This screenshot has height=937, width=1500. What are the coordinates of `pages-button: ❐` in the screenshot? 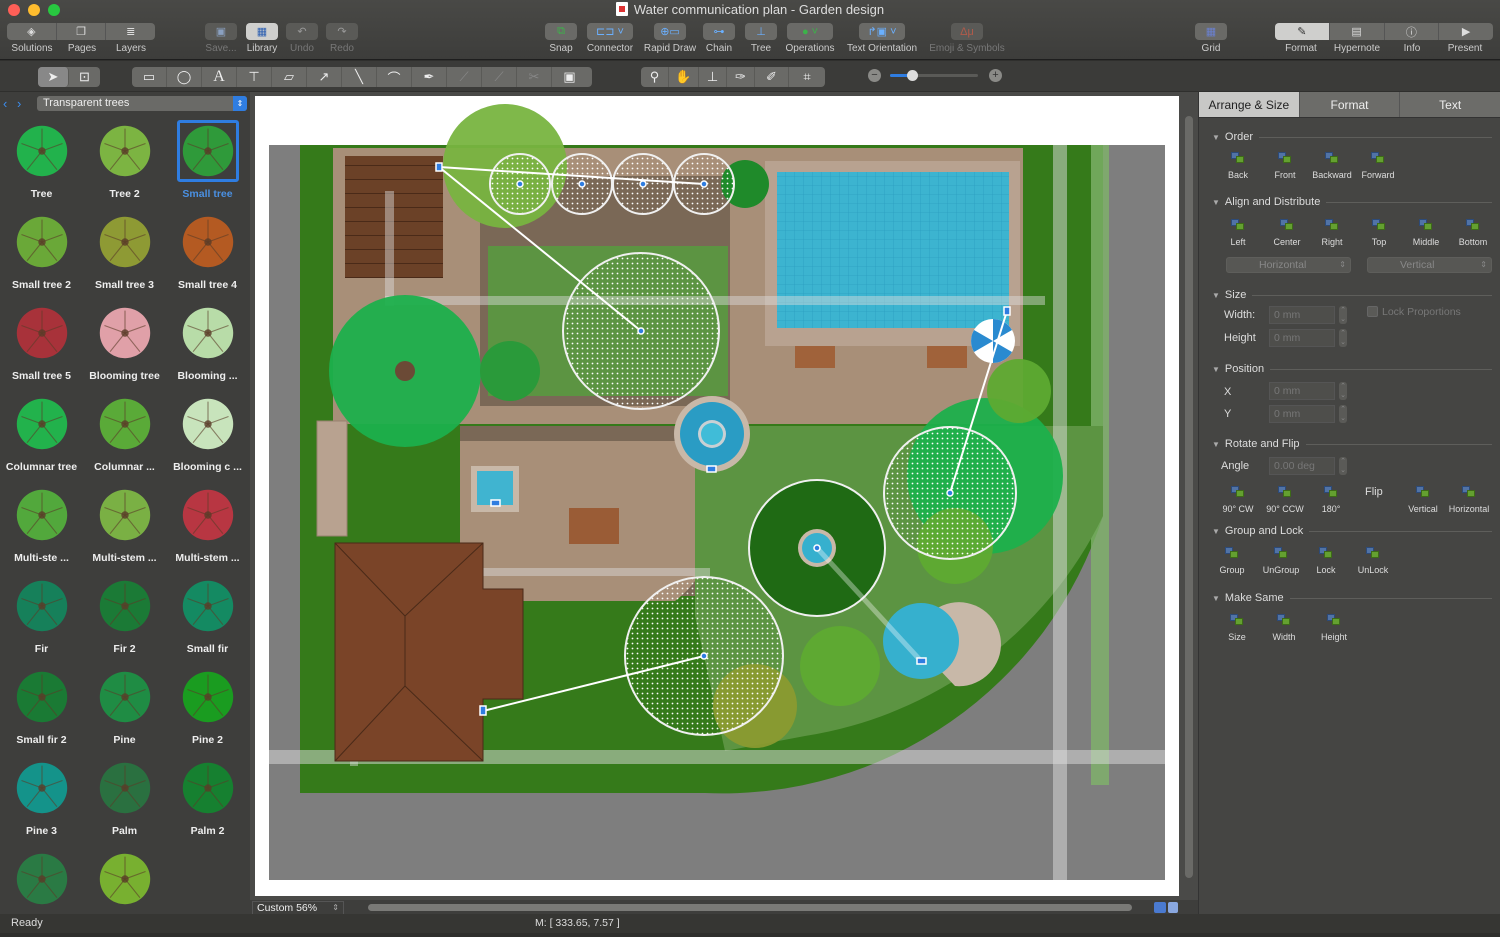 It's located at (82, 31).